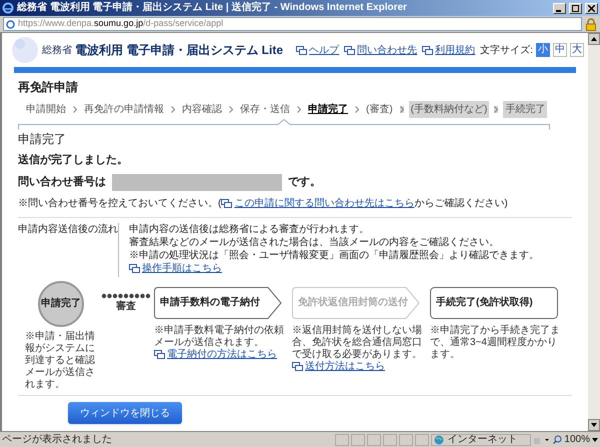 The image size is (600, 447). Describe the element at coordinates (494, 302) in the screenshot. I see `step-box: 手続完了(免許状取得)` at that location.